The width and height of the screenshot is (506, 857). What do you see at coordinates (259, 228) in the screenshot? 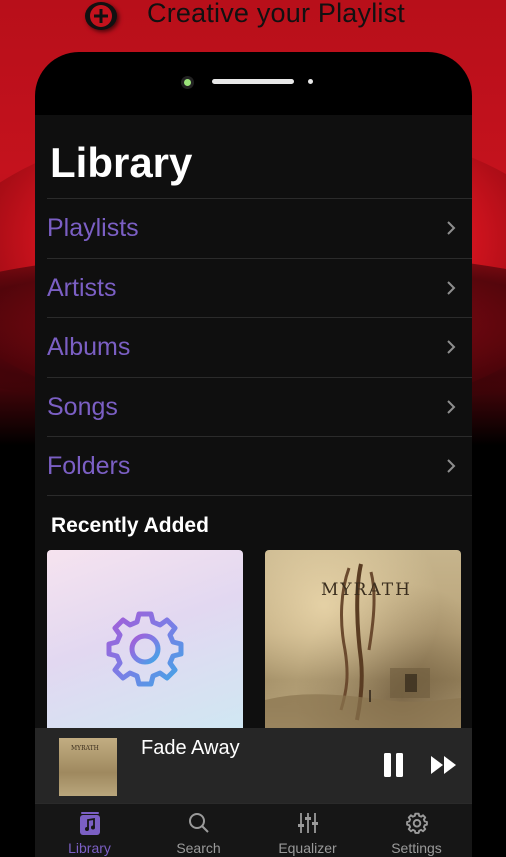
I see `menu-item-playlists: Playlists` at bounding box center [259, 228].